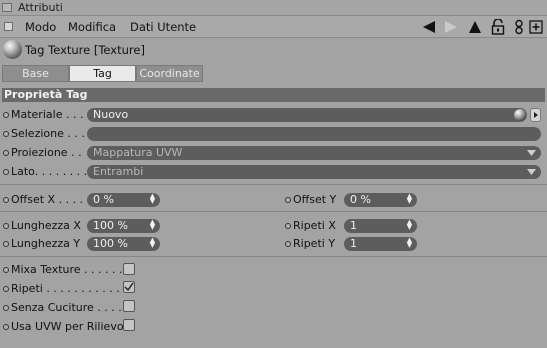 The width and height of the screenshot is (547, 348). I want to click on menu-bar: Modo Modifica Dati Utente, so click(273, 27).